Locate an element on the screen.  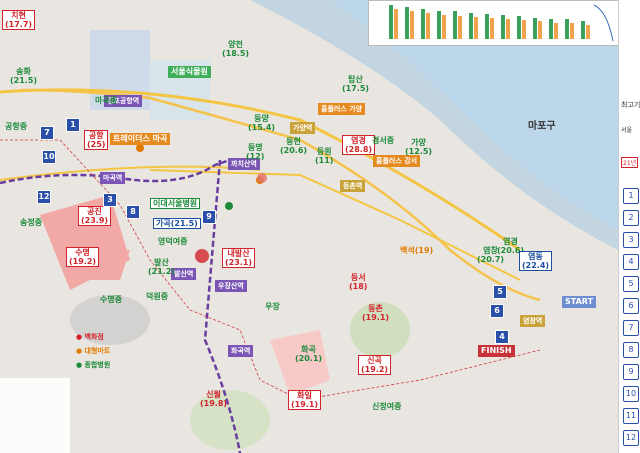
side-year: 21년 is located at coordinates (630, 162).